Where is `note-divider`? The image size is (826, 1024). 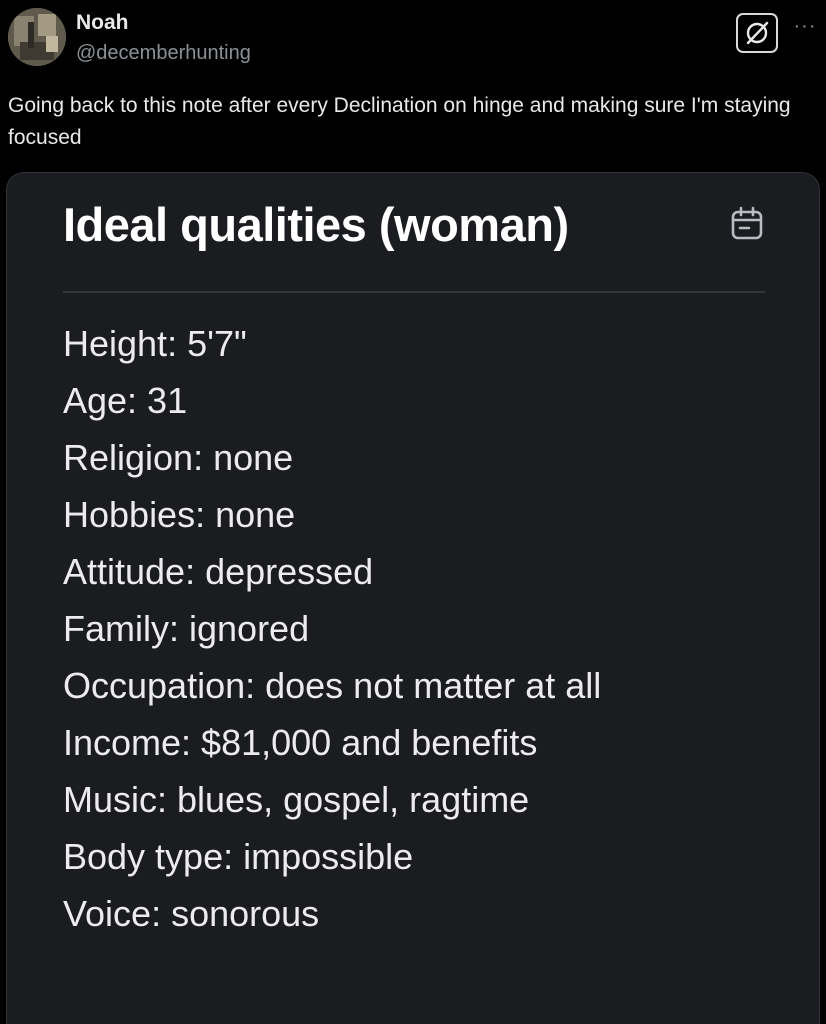 note-divider is located at coordinates (414, 292).